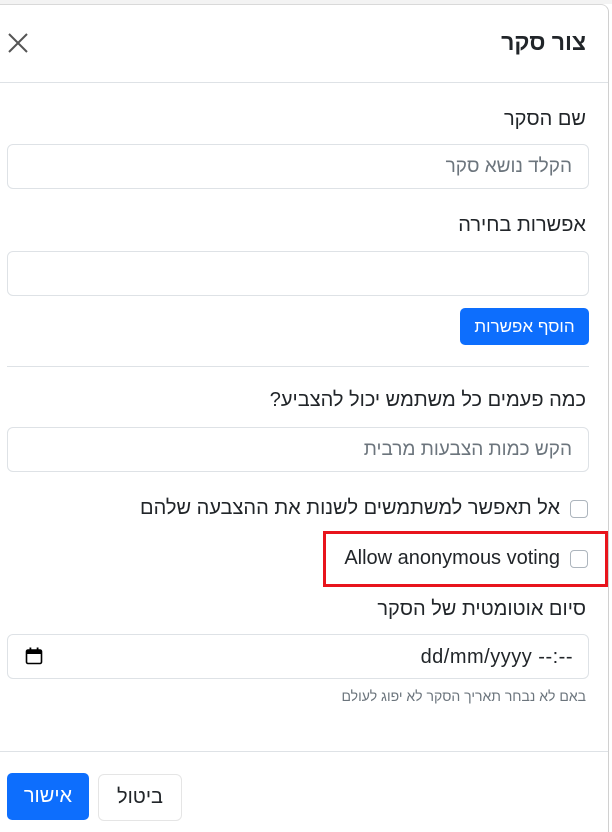 The width and height of the screenshot is (612, 832). Describe the element at coordinates (298, 449) in the screenshot. I see `votes-per-user-input` at that location.